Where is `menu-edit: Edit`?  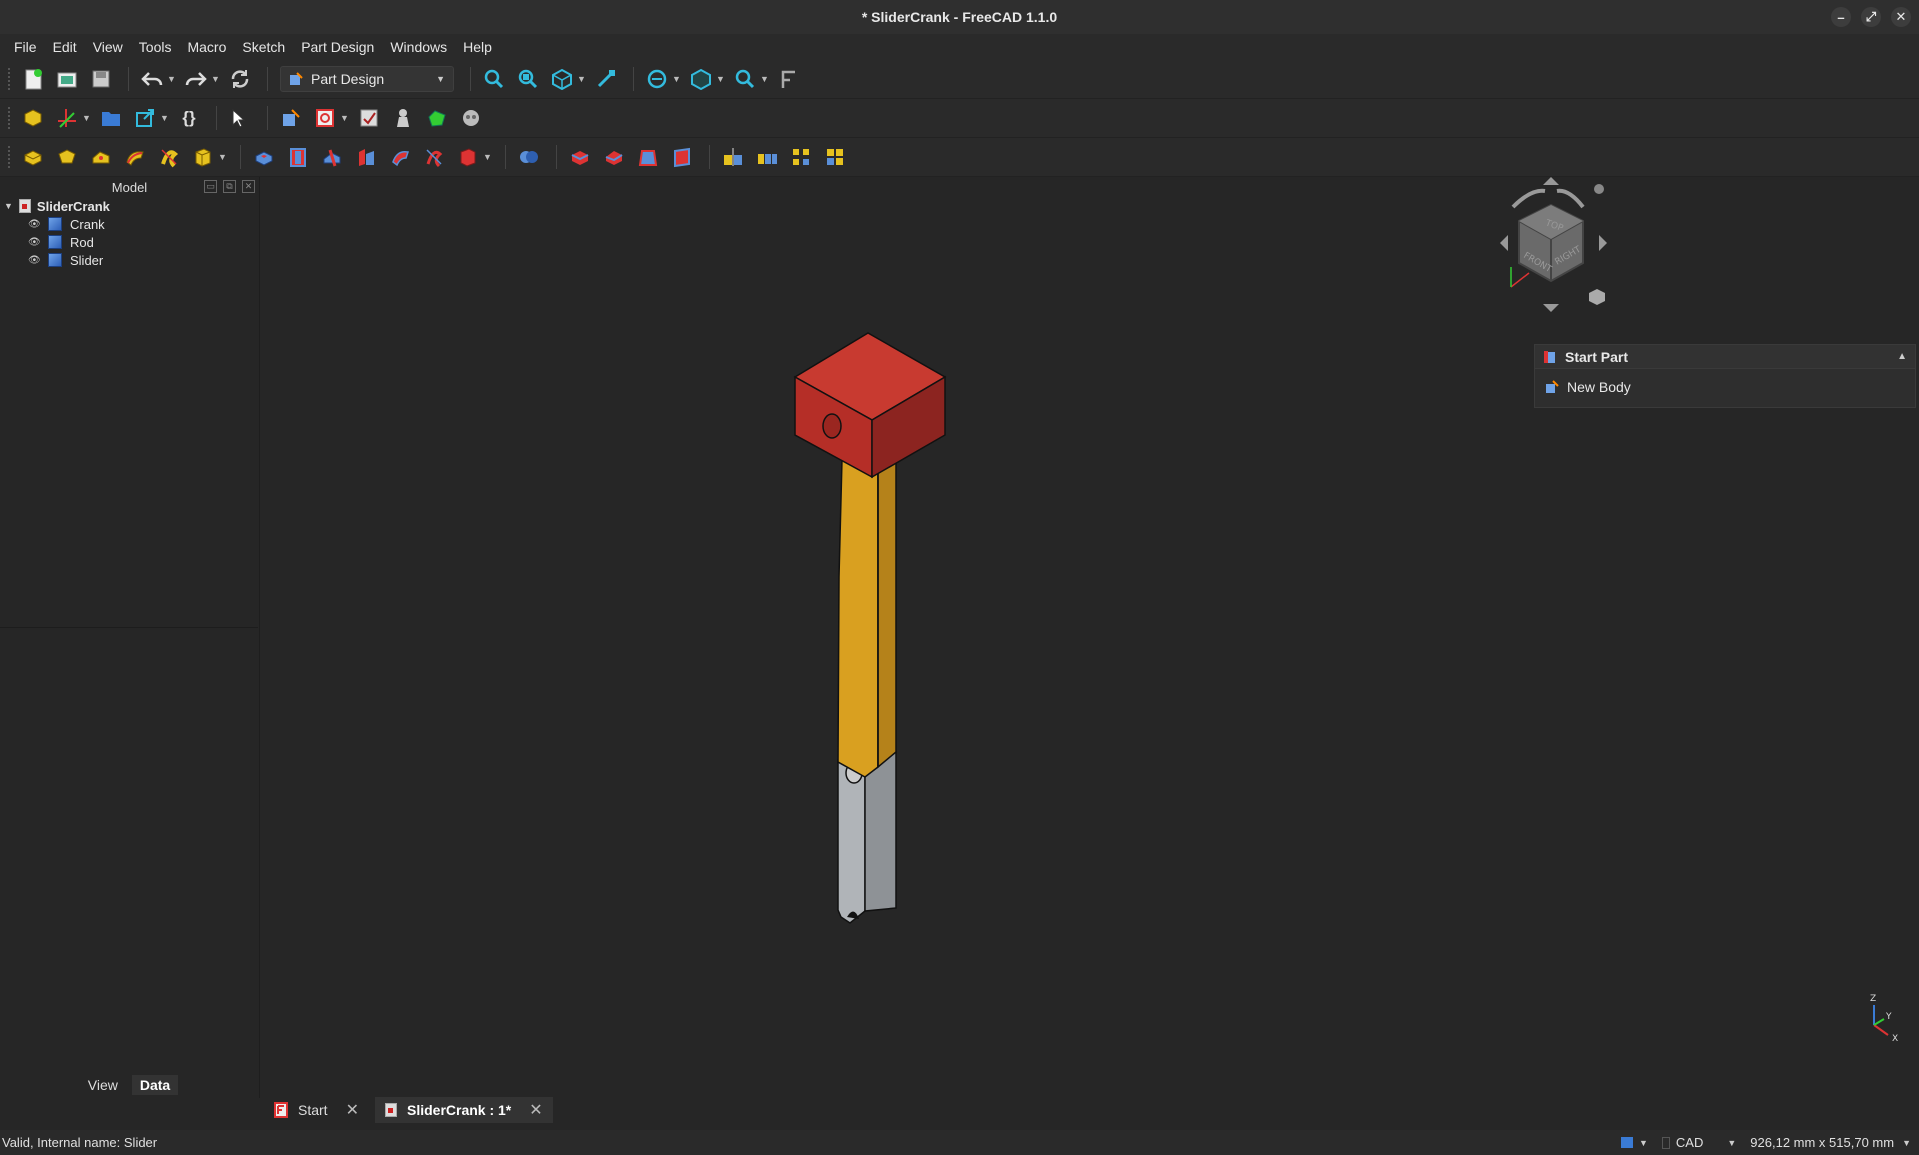 menu-edit: Edit is located at coordinates (65, 47).